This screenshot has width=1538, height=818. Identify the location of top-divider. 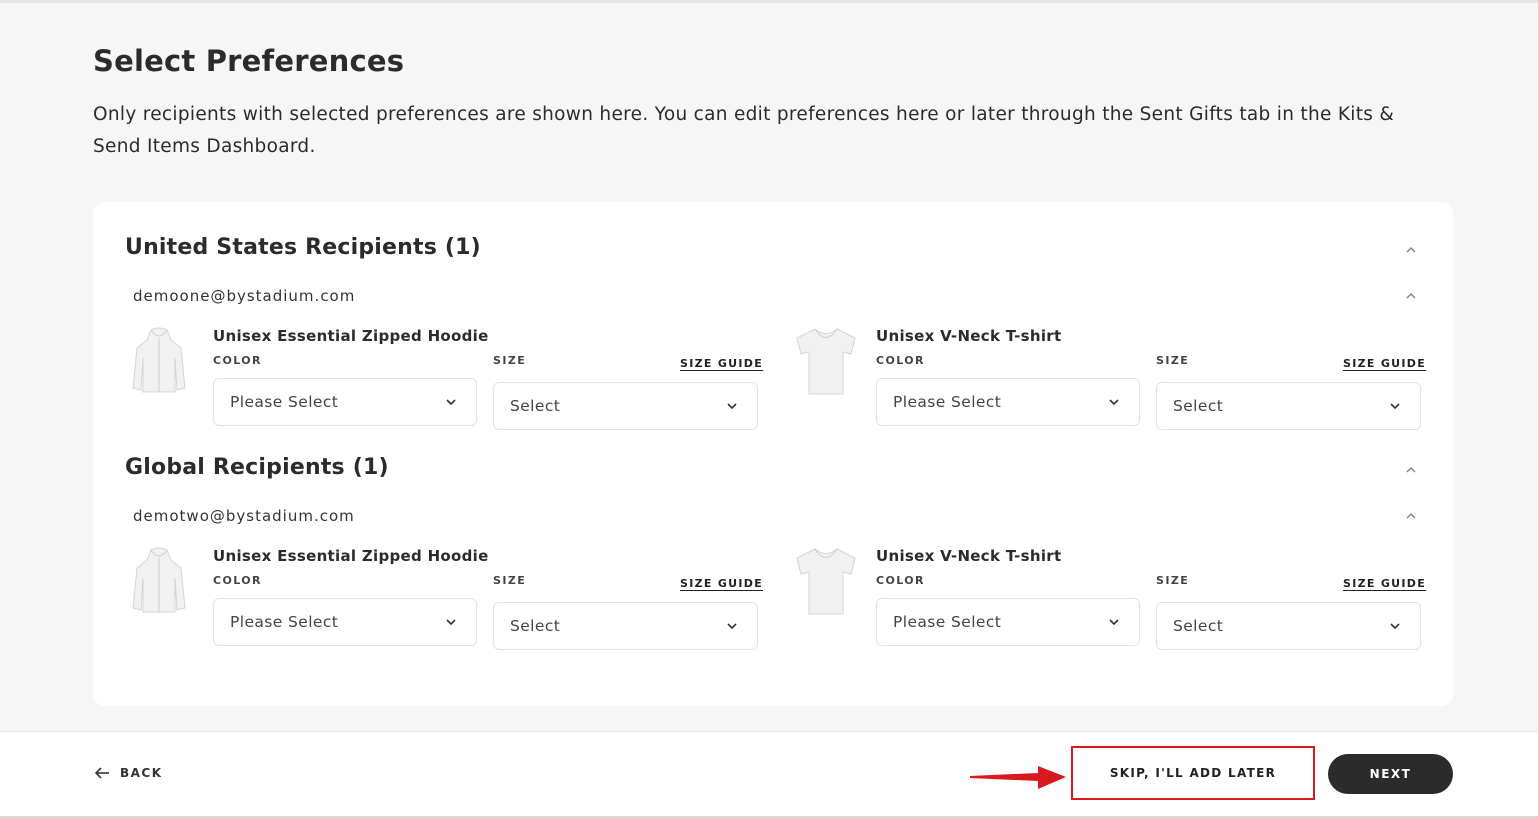
(769, 1).